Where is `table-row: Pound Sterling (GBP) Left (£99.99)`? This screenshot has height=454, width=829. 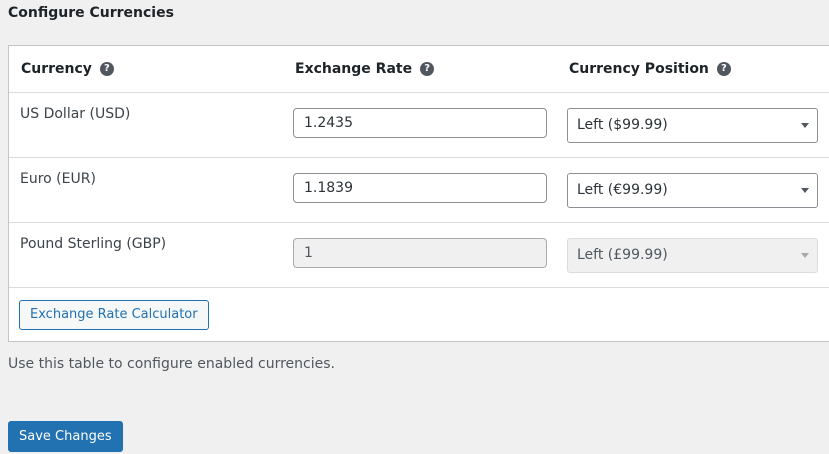 table-row: Pound Sterling (GBP) Left (£99.99) is located at coordinates (419, 255).